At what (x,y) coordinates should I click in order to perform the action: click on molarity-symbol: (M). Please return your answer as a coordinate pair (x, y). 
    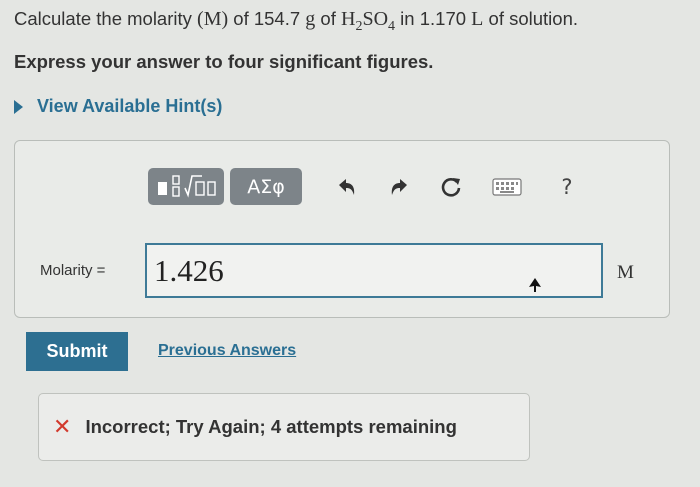
    Looking at the image, I should click on (213, 19).